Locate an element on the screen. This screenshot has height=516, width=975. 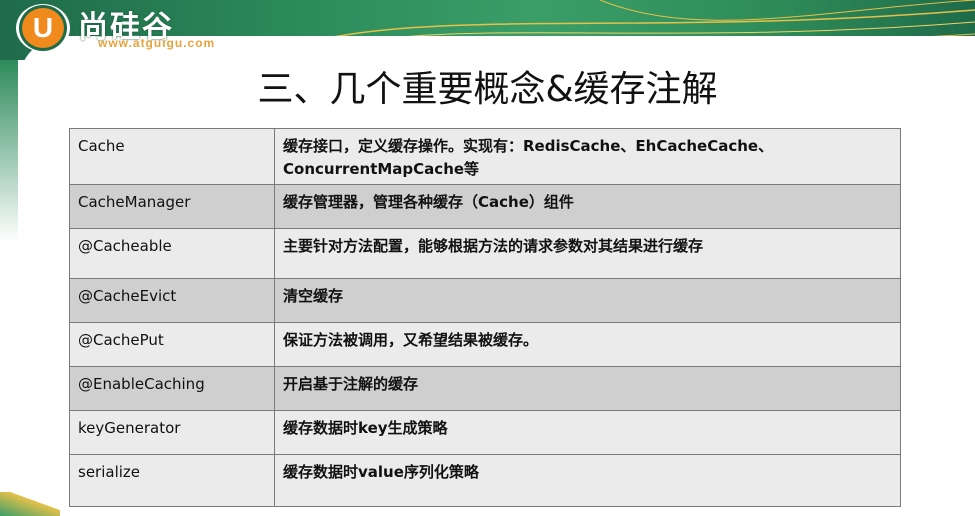
table-row: @EnableCaching 开启基于注解的缓存 is located at coordinates (485, 388).